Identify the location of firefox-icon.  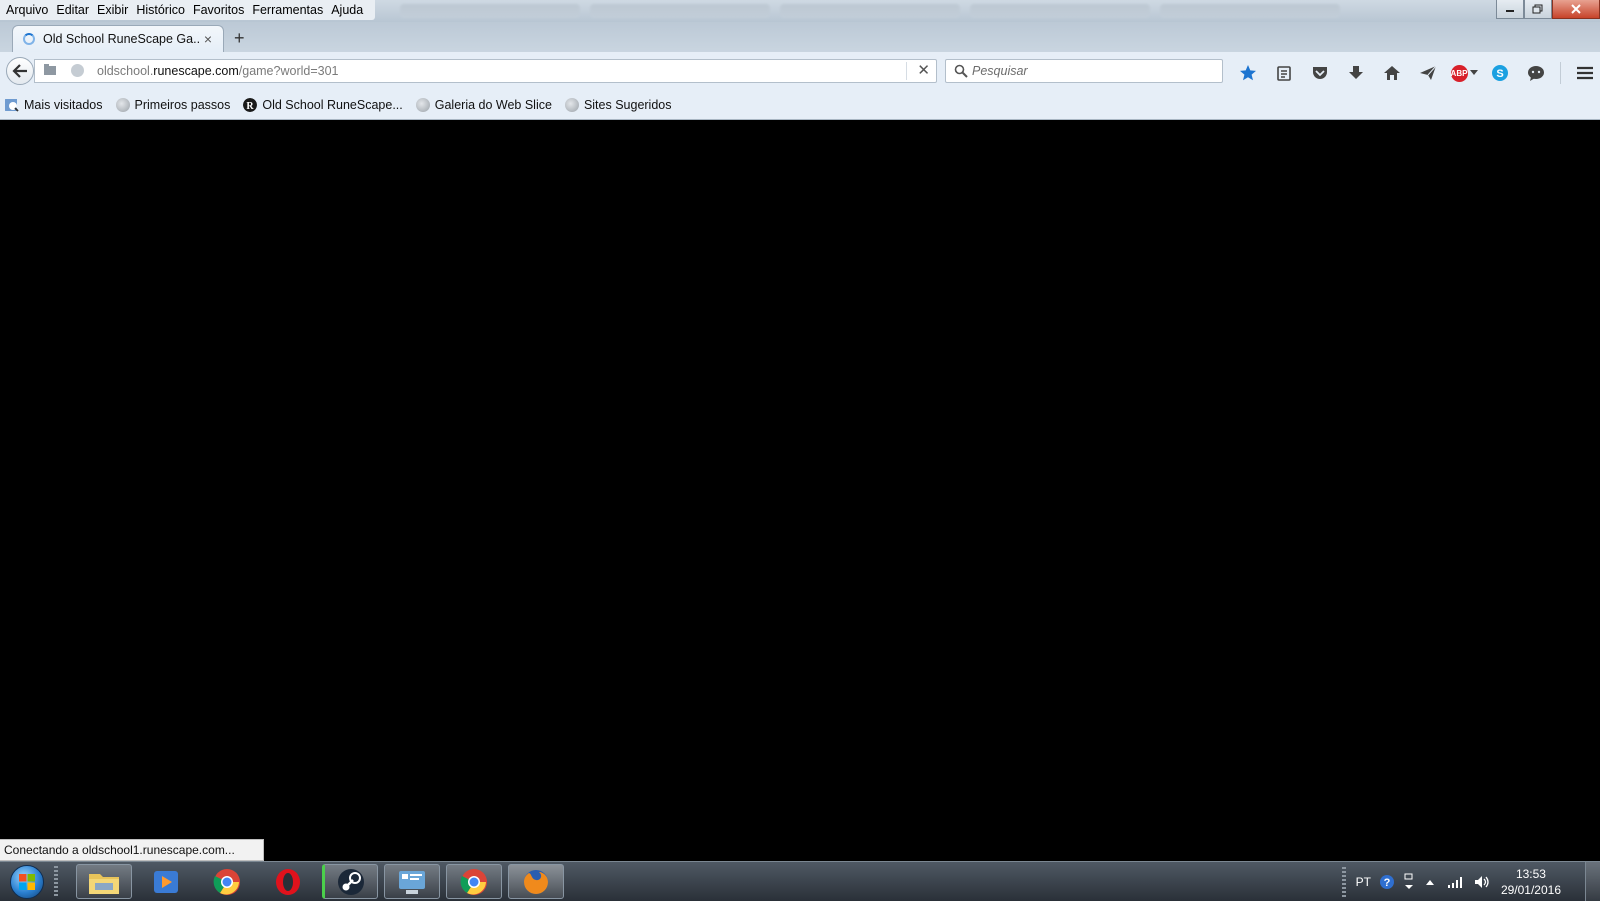
(536, 881).